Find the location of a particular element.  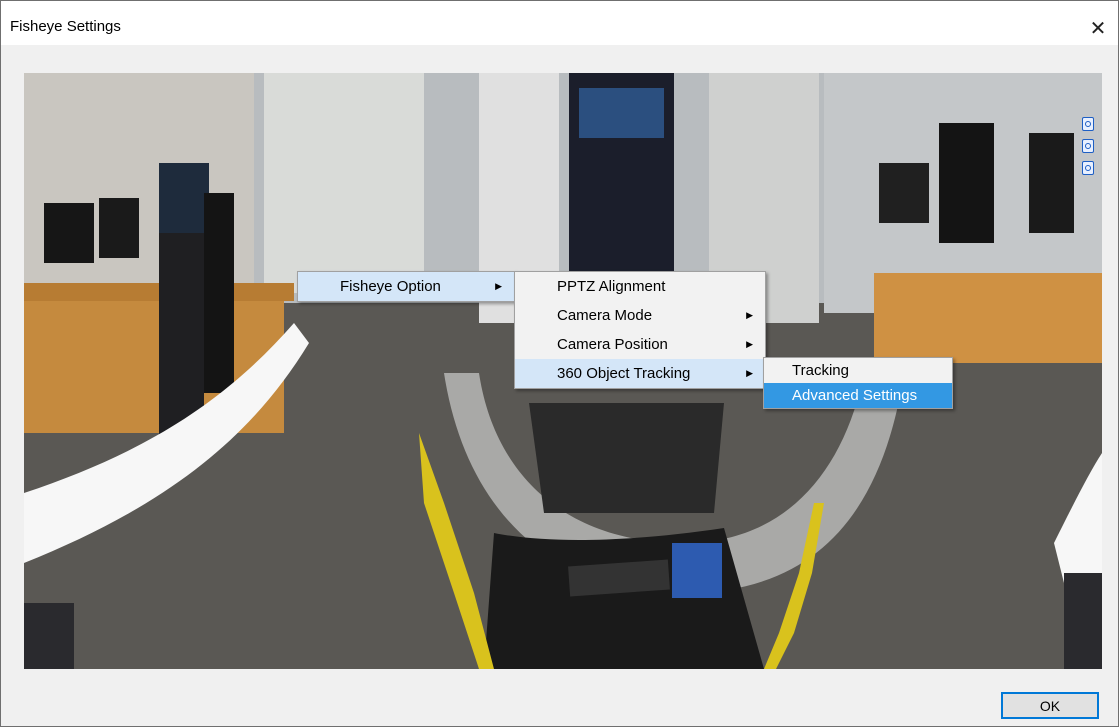

menu-item-label: 360 Object Tracking is located at coordinates (624, 373).